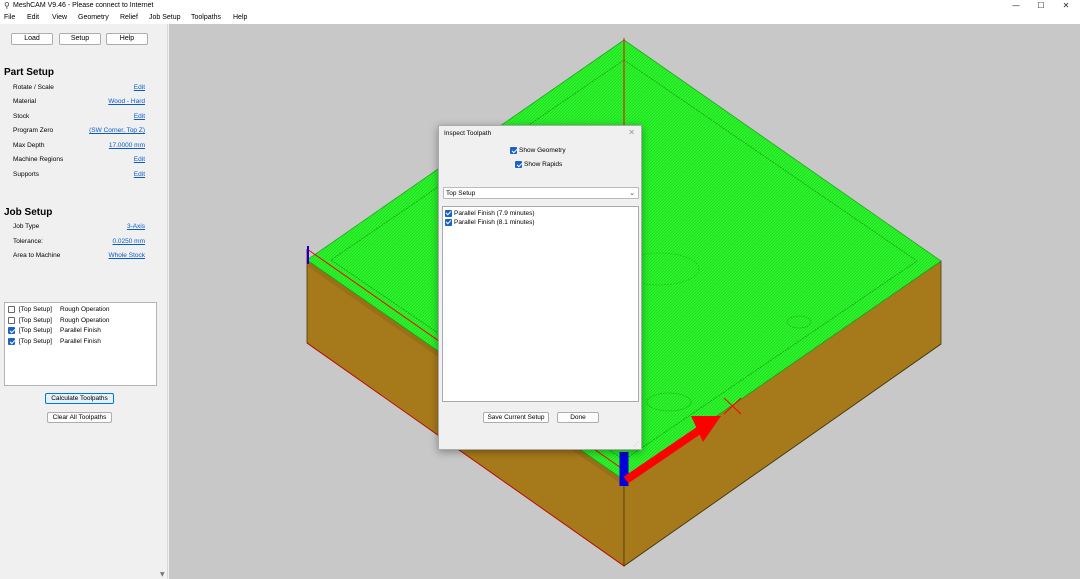 The height and width of the screenshot is (579, 1080). I want to click on max-depth-link: 17.0000 mm, so click(127, 146).